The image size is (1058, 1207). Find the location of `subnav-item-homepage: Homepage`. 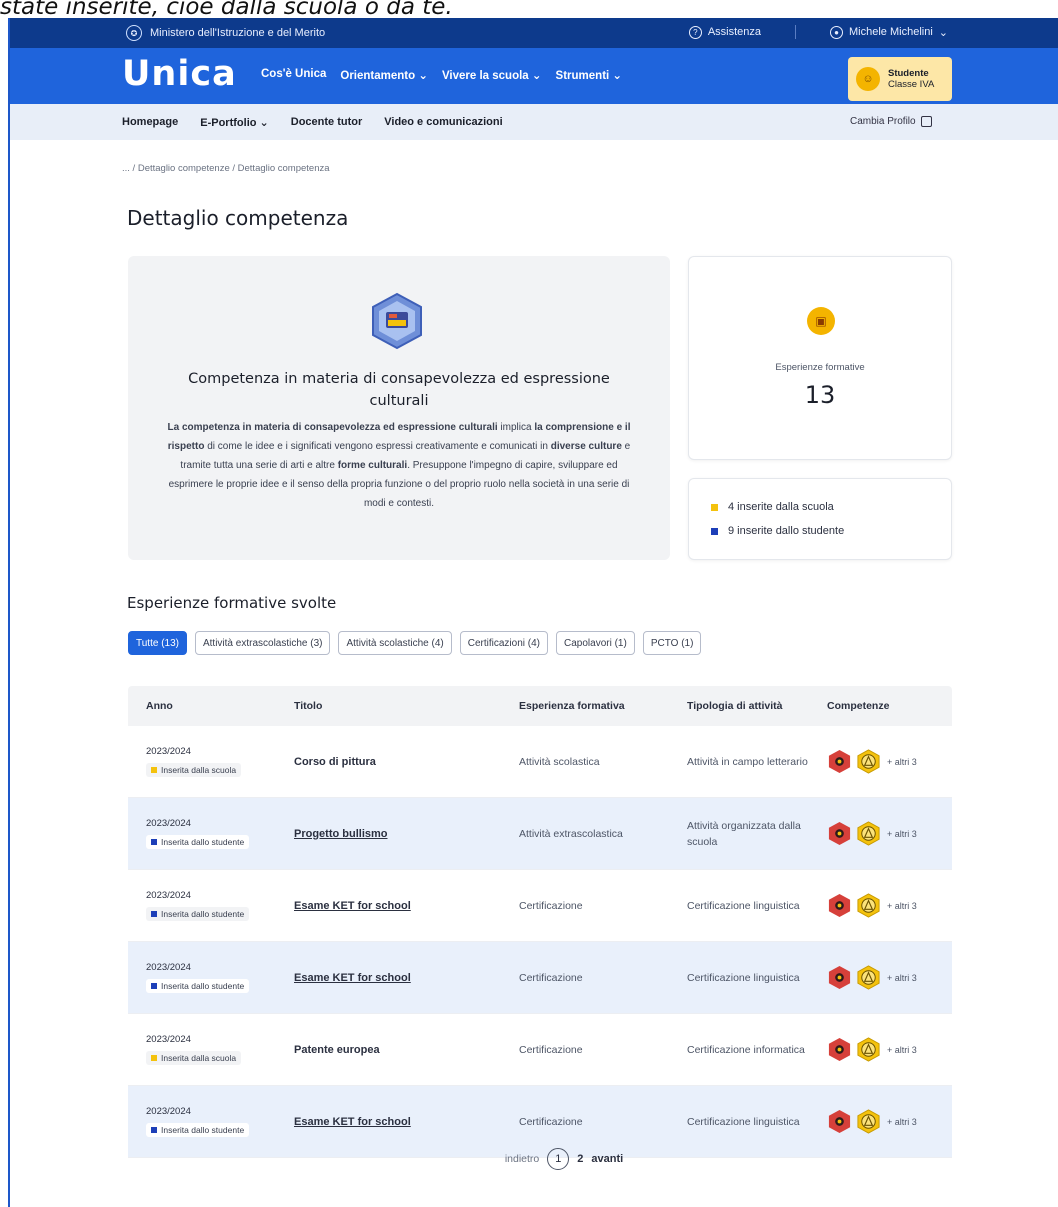

subnav-item-homepage: Homepage is located at coordinates (150, 122).